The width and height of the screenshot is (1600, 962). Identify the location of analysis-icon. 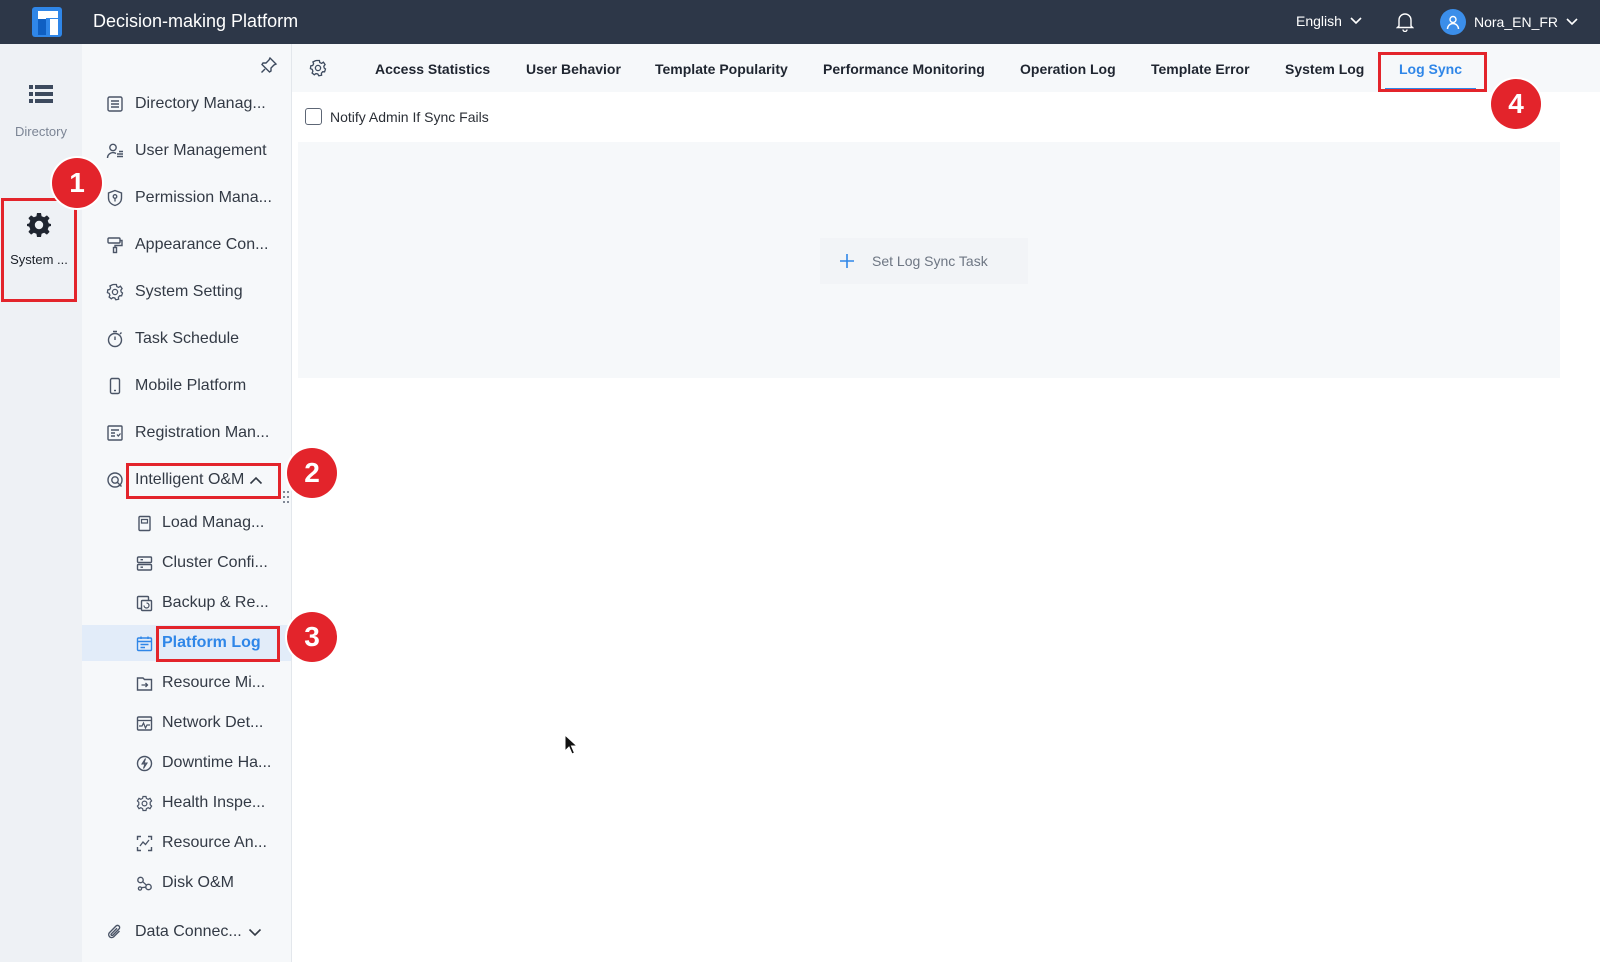
(144, 843).